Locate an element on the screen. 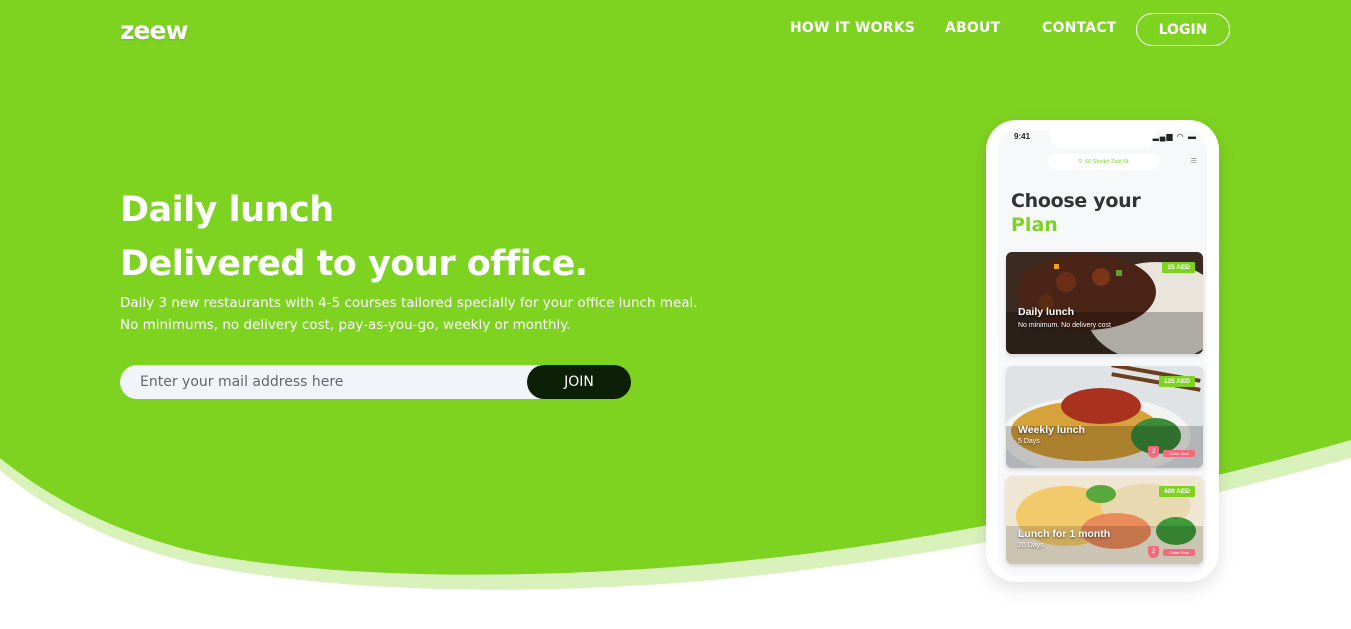  location-text: 66 Sheikh Zaid St. is located at coordinates (1107, 162).